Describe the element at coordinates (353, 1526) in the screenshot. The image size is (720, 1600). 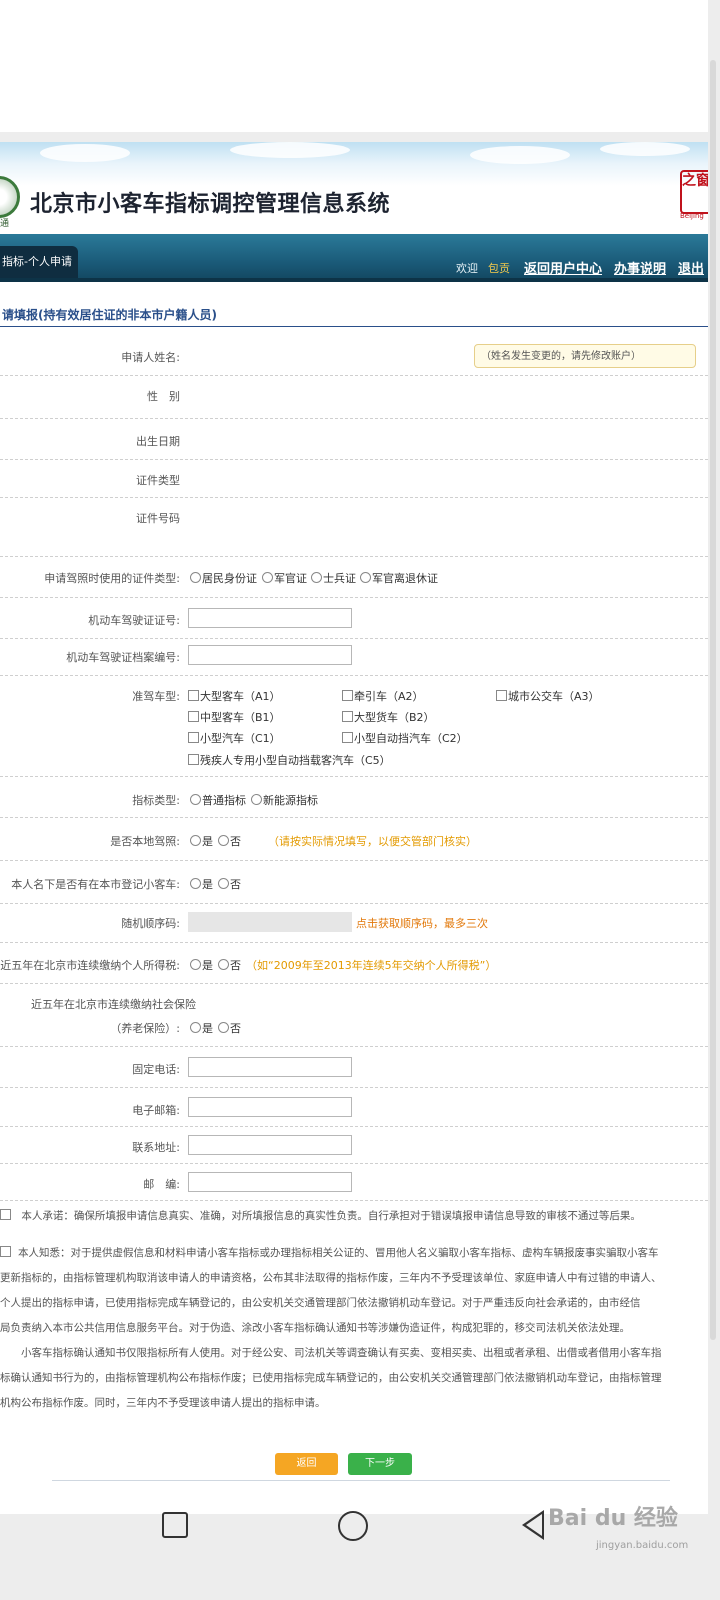
I see `home-icon` at that location.